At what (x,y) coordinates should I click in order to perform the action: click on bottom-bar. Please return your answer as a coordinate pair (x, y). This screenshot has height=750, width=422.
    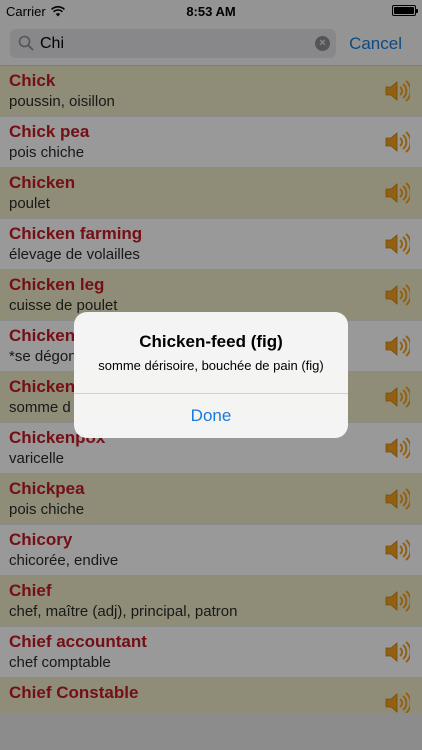
    Looking at the image, I should click on (211, 731).